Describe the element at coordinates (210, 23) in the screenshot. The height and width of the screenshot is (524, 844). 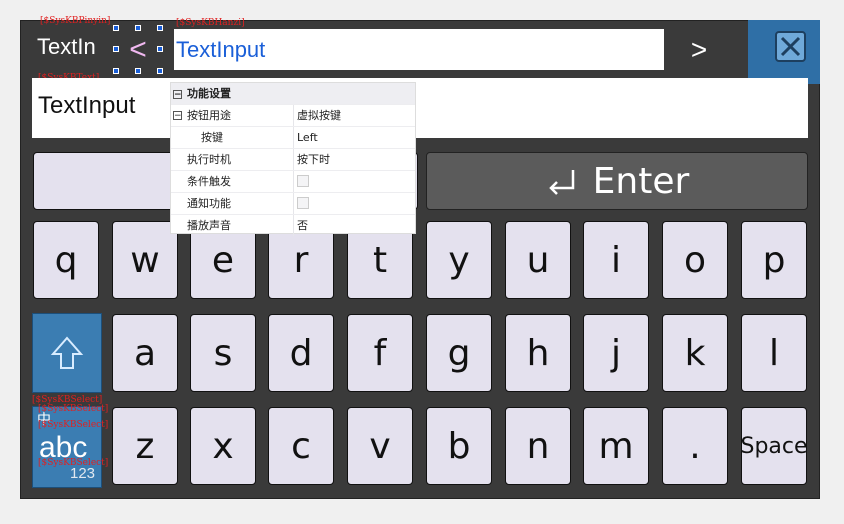
I see `sysvar-hanzi-caption: [$SysKBHanzi]` at that location.